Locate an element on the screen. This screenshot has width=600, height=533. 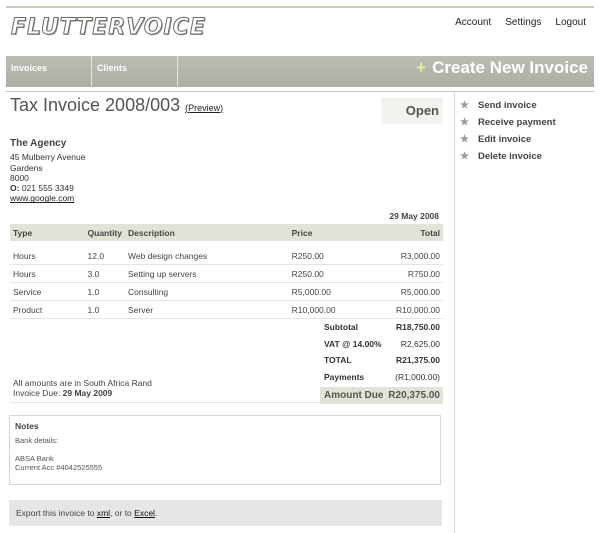
action-label: Receive payment is located at coordinates (517, 122).